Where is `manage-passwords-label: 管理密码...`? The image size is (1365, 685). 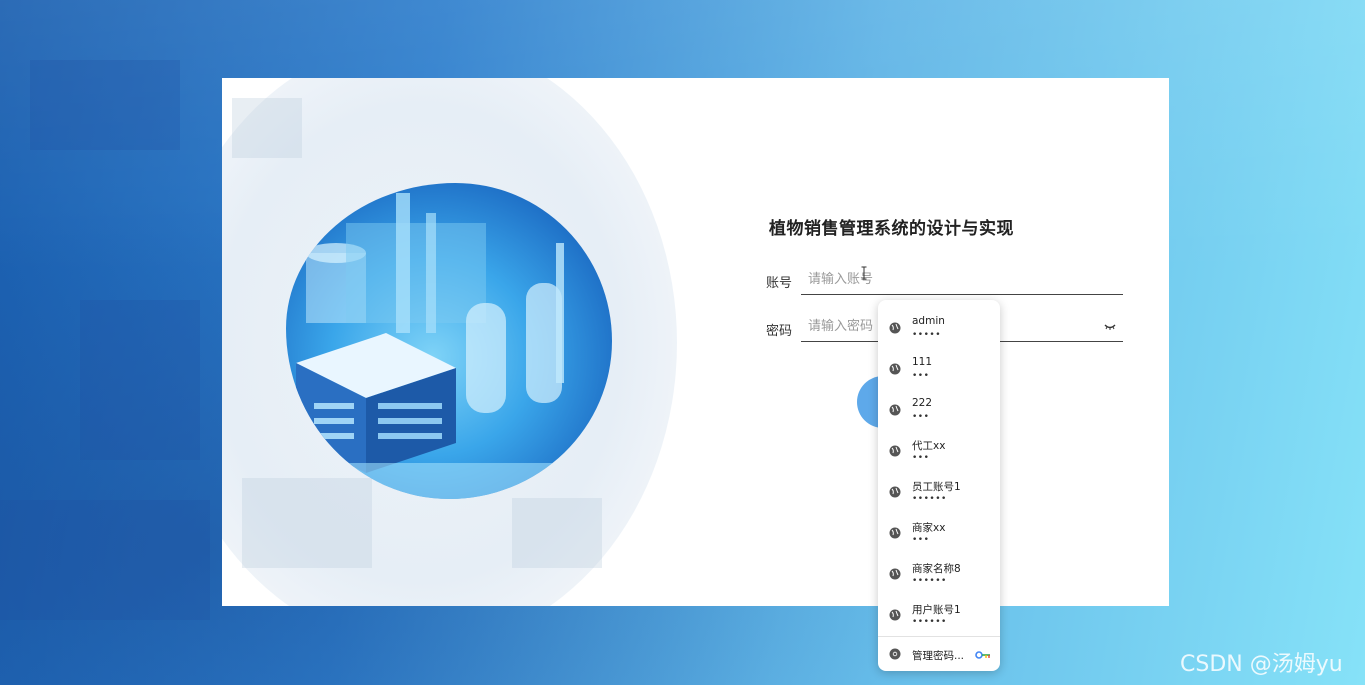 manage-passwords-label: 管理密码... is located at coordinates (938, 656).